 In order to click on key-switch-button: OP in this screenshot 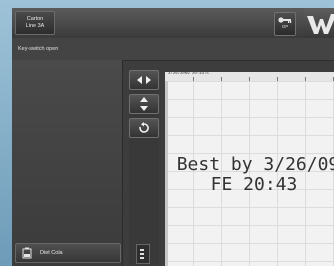, I will do `click(285, 24)`.